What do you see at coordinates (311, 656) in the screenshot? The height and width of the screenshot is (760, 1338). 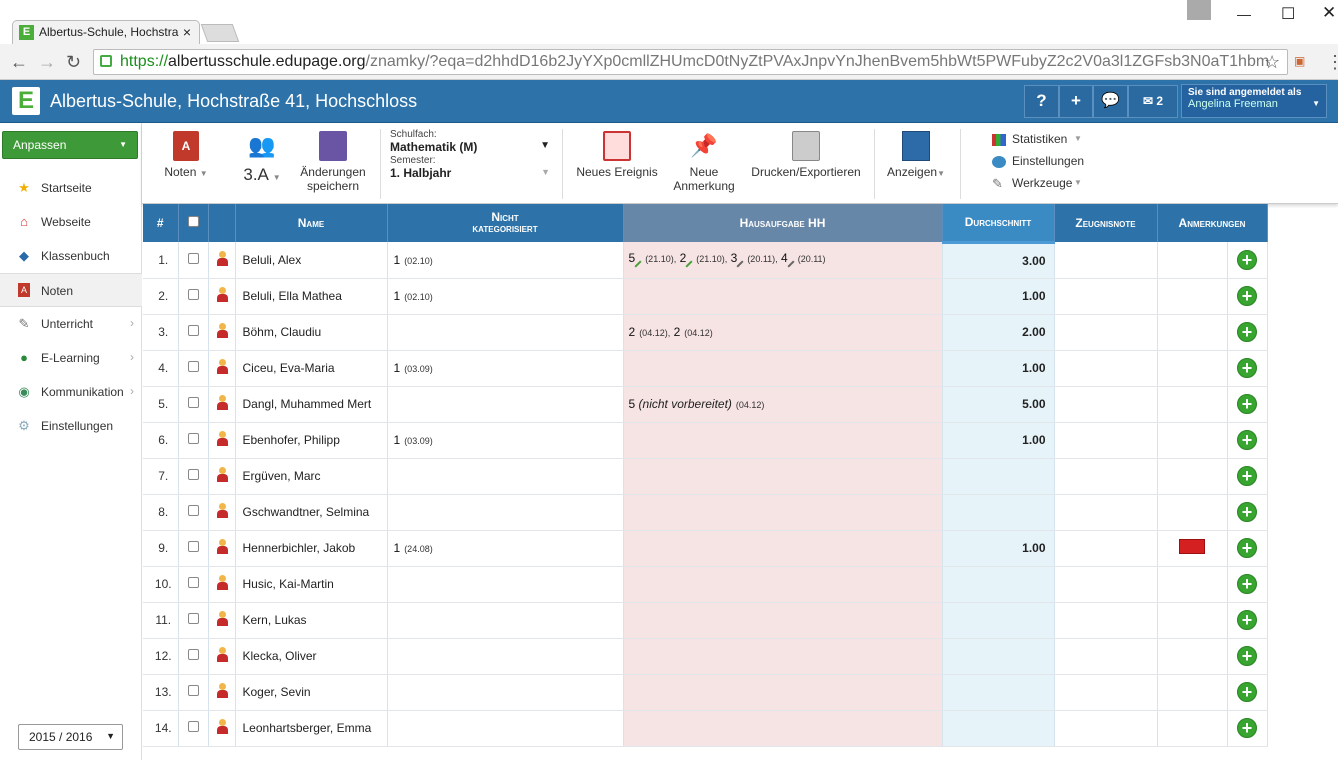 I see `student-name: Klecka, Oliver` at bounding box center [311, 656].